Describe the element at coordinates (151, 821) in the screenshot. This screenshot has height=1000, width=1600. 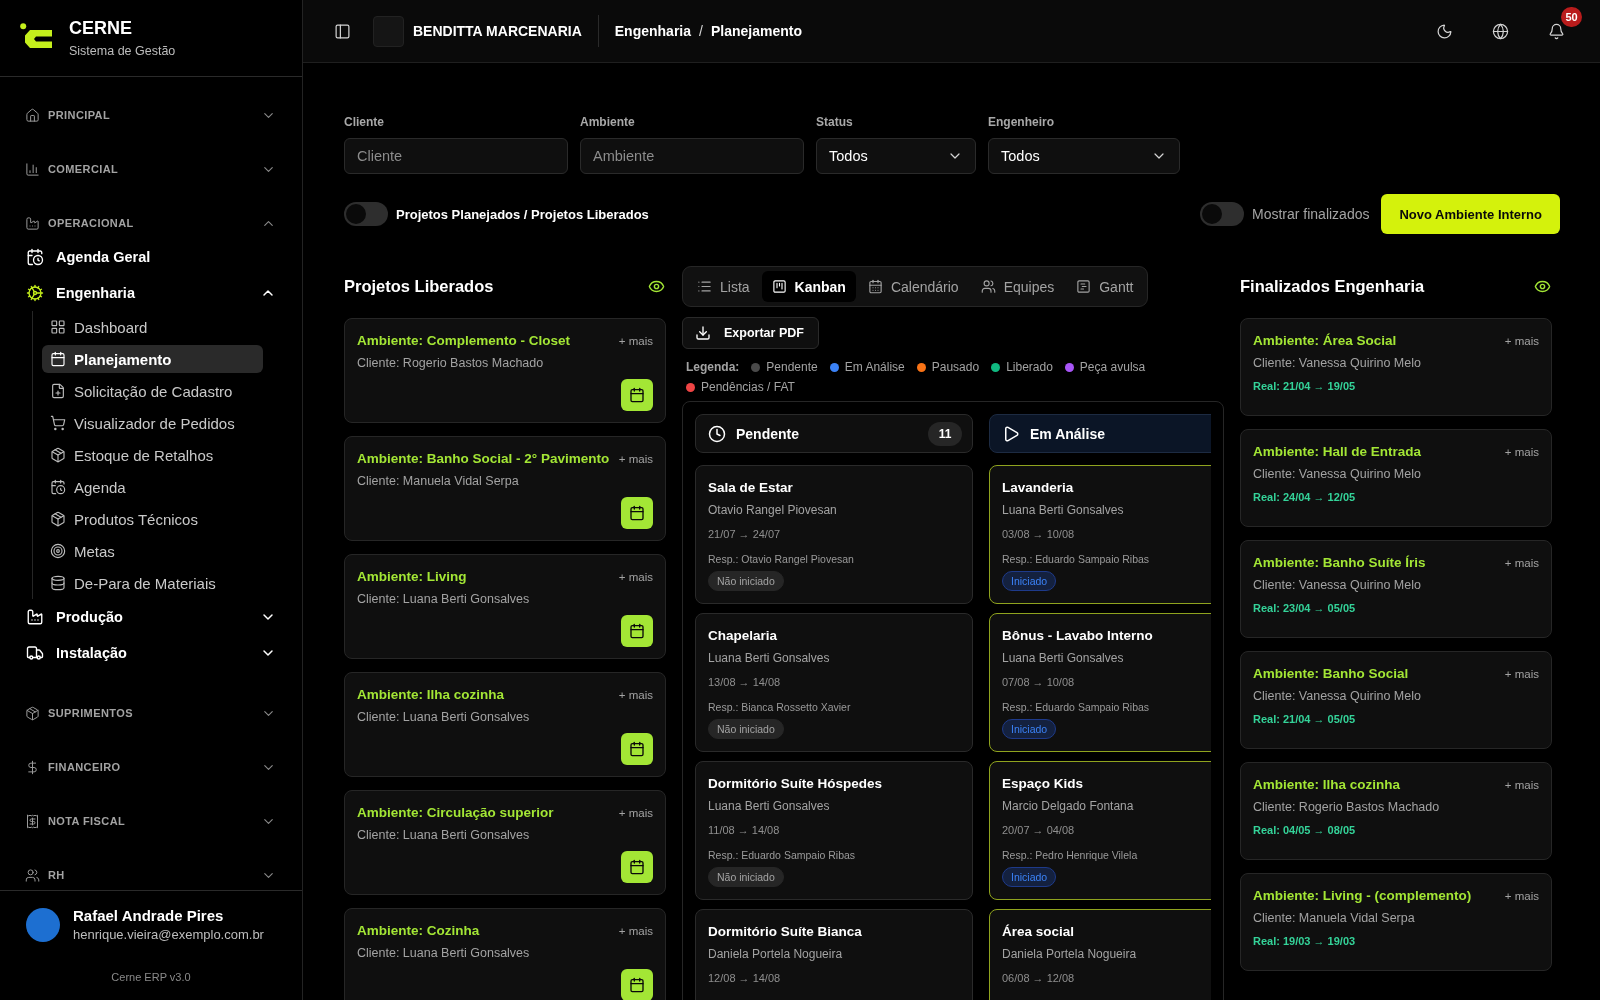
I see `section-header: NOTA FISCAL` at that location.